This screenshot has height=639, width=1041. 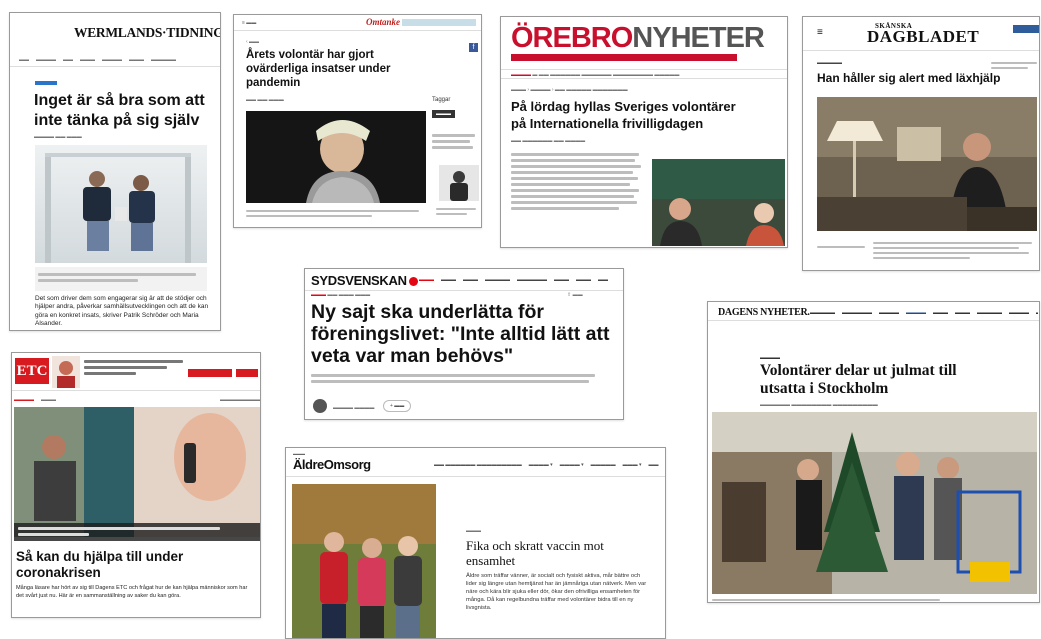 I want to click on dn-nav: ▬▬▬▬▬▬▬▬▬▬▬▬▬▬▬▬▬▬▬▬▬▬▬▬▬▬▬▬▬▬▬▬▬▬▬▬▬▬▬≡, so click(x=924, y=313).